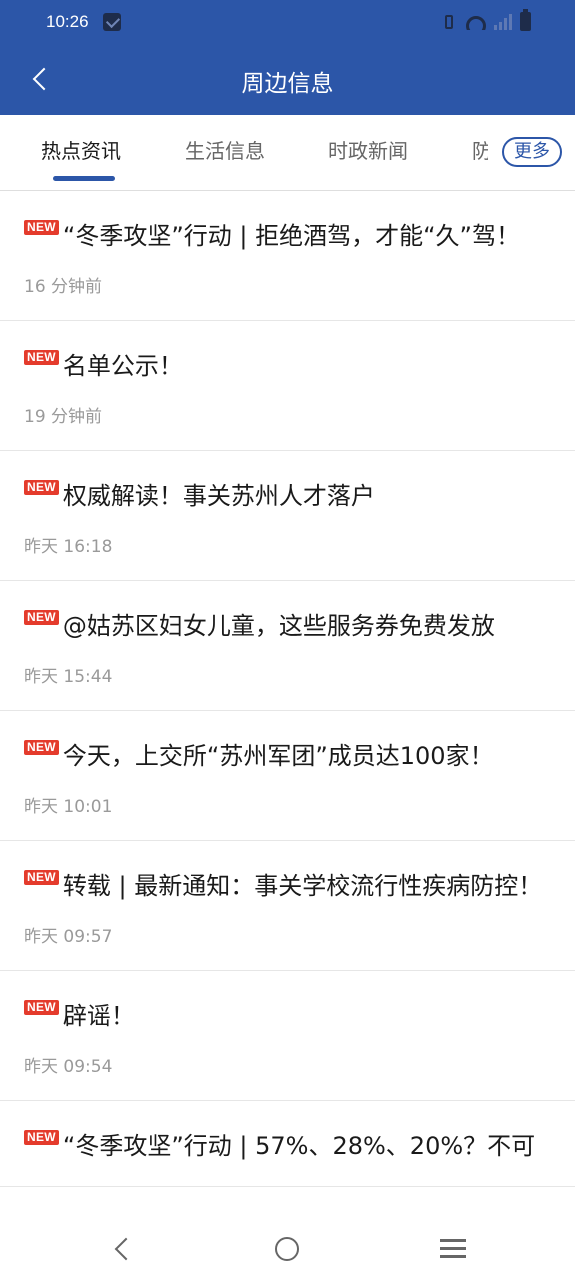 Image resolution: width=575 pixels, height=1280 pixels. I want to click on page-title: 周边信息, so click(287, 84).